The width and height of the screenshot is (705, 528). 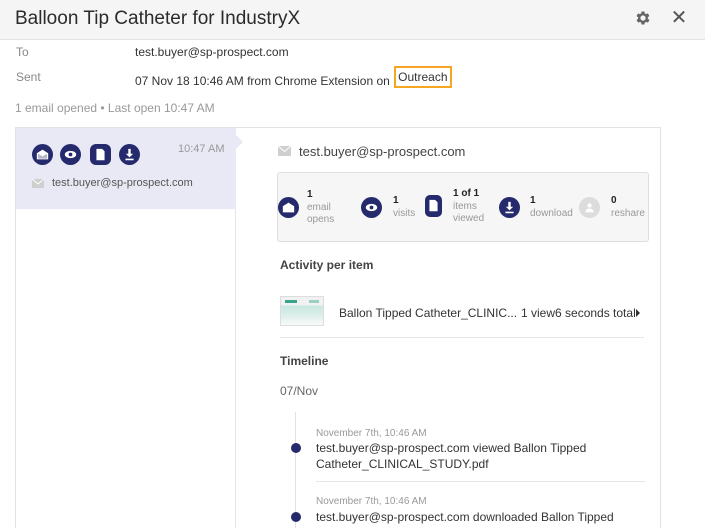 What do you see at coordinates (679, 18) in the screenshot?
I see `close-icon: ✕` at bounding box center [679, 18].